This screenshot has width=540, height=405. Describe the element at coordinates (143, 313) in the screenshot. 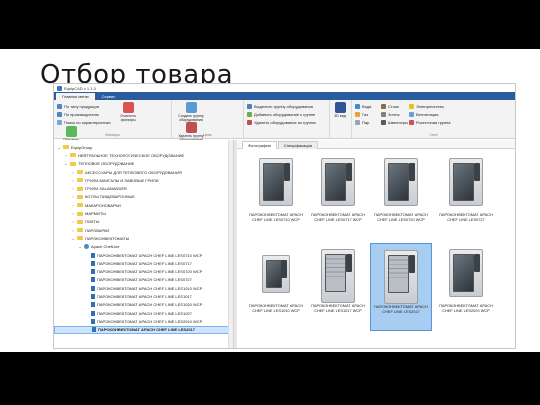

I see `tree-node: ПАРОКОНВЕКТОМАТ APACH CHEF LINE LES1027` at that location.